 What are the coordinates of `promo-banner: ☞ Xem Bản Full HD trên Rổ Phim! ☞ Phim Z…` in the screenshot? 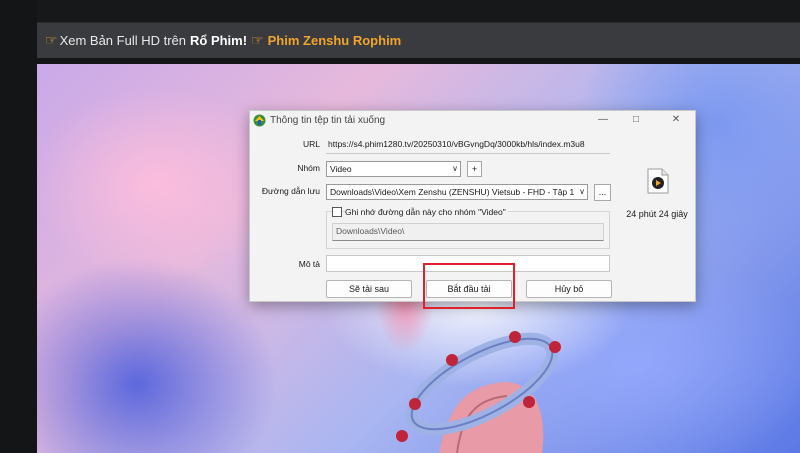 It's located at (418, 40).